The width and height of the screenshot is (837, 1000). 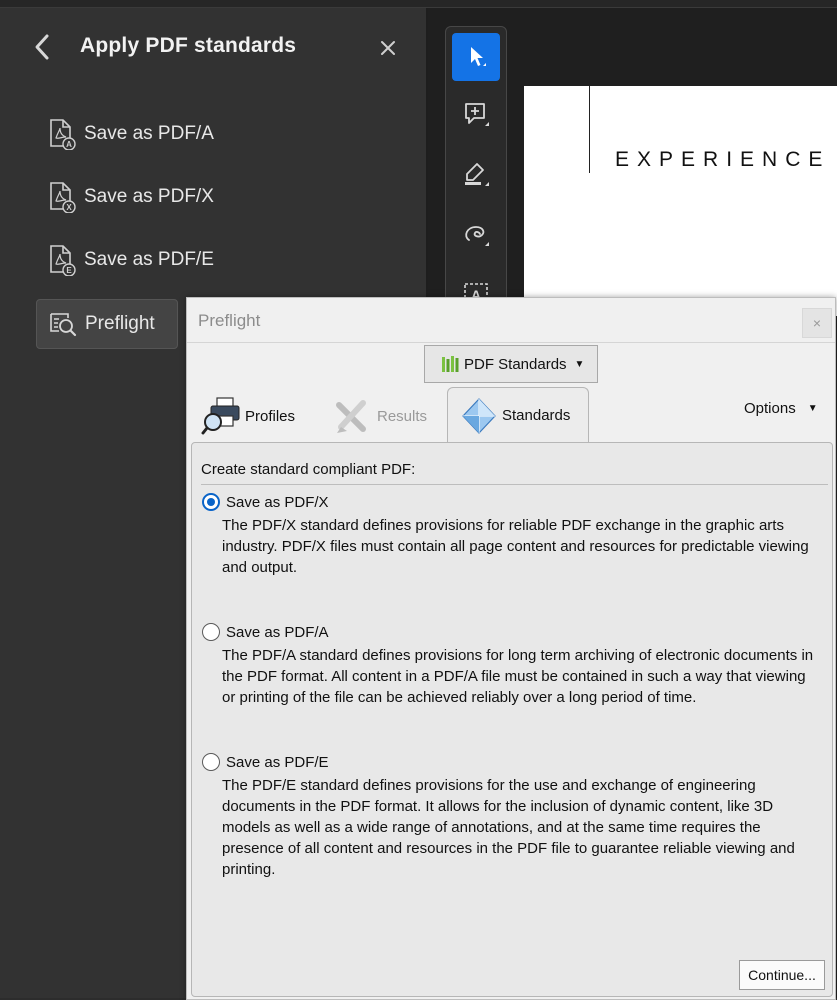 What do you see at coordinates (514, 484) in the screenshot?
I see `panel-heading-rule` at bounding box center [514, 484].